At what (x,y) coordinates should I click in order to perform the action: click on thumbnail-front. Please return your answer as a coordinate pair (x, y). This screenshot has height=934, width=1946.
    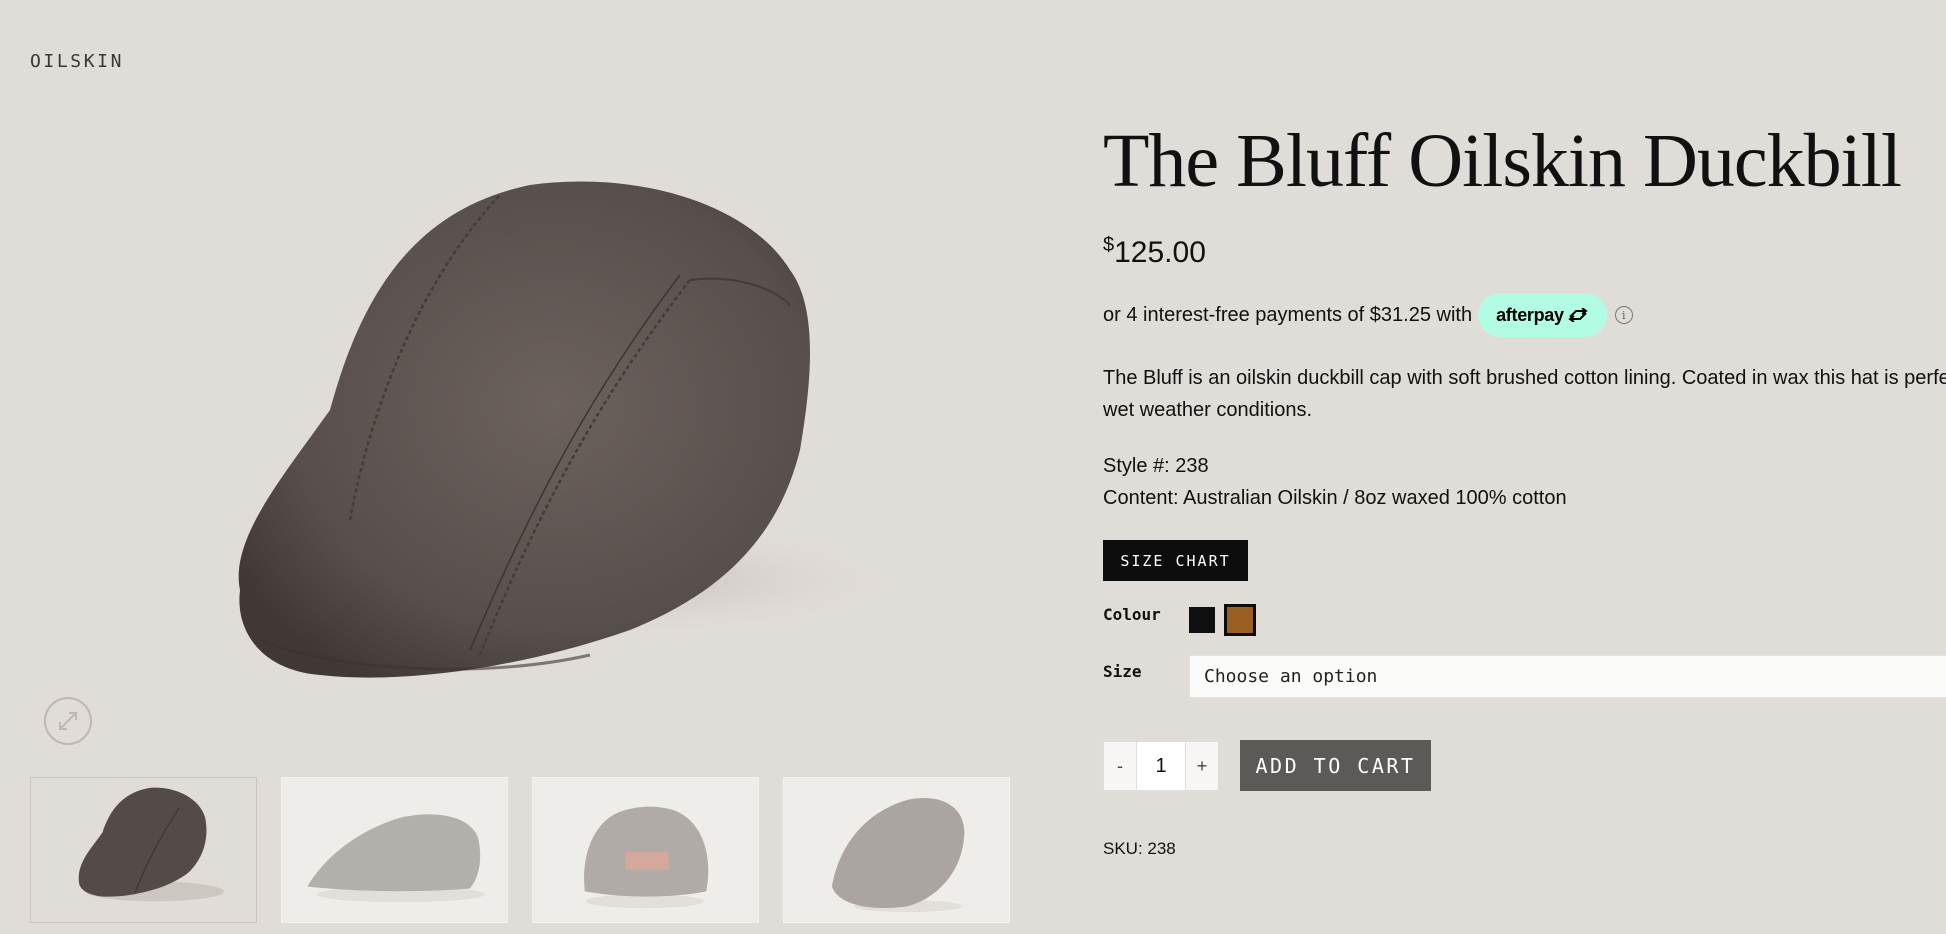
    Looking at the image, I should click on (896, 850).